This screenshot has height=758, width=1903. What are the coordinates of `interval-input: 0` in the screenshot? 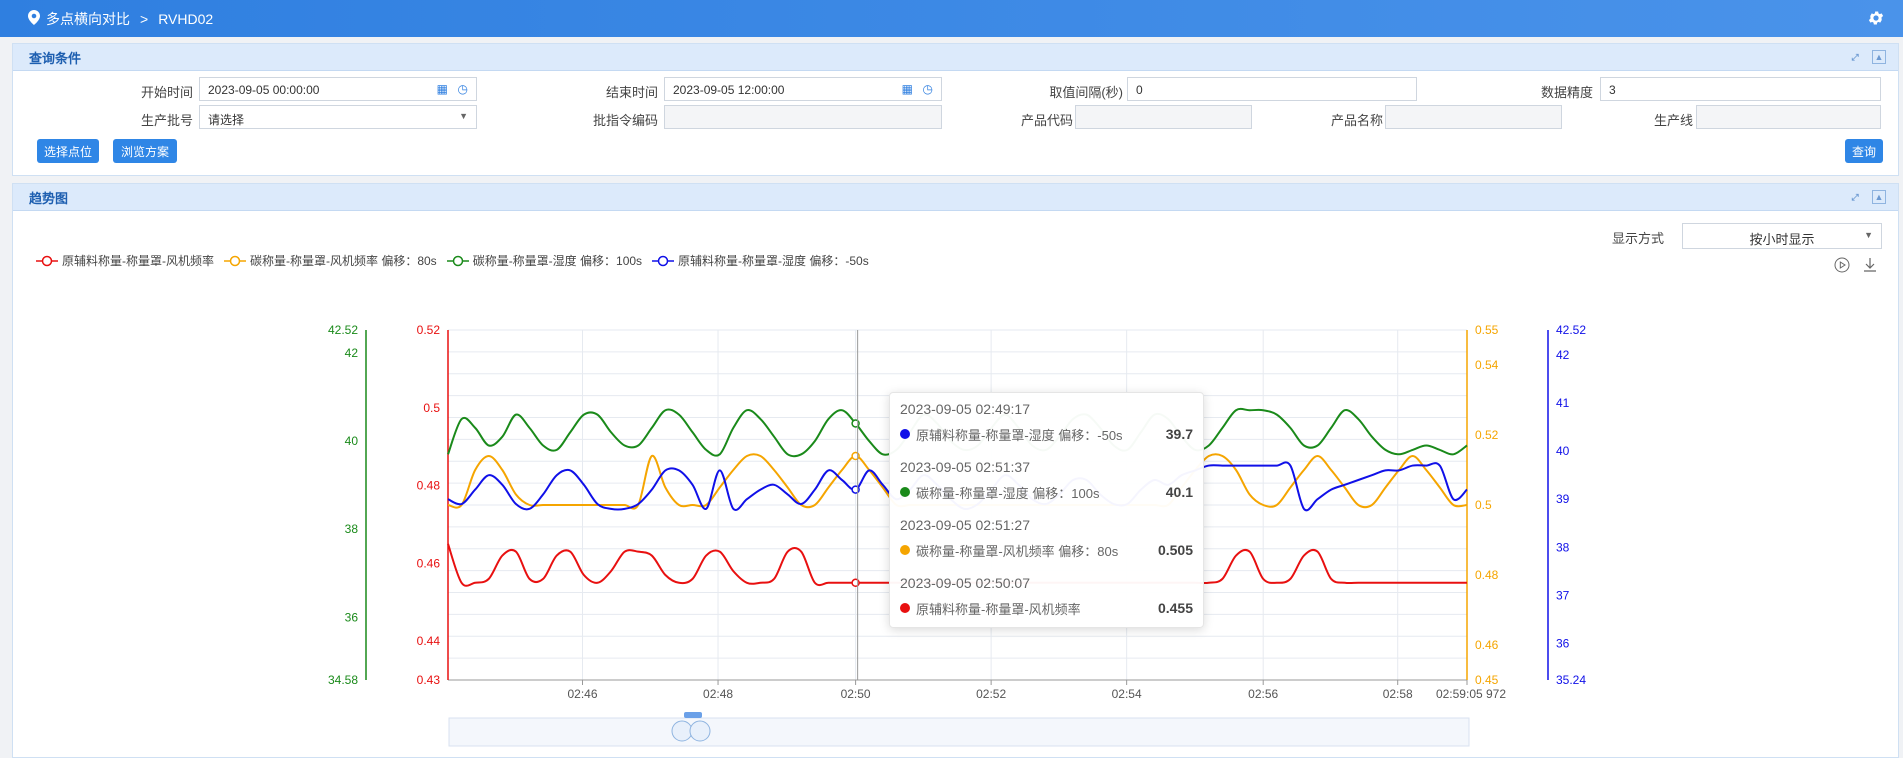 It's located at (1272, 89).